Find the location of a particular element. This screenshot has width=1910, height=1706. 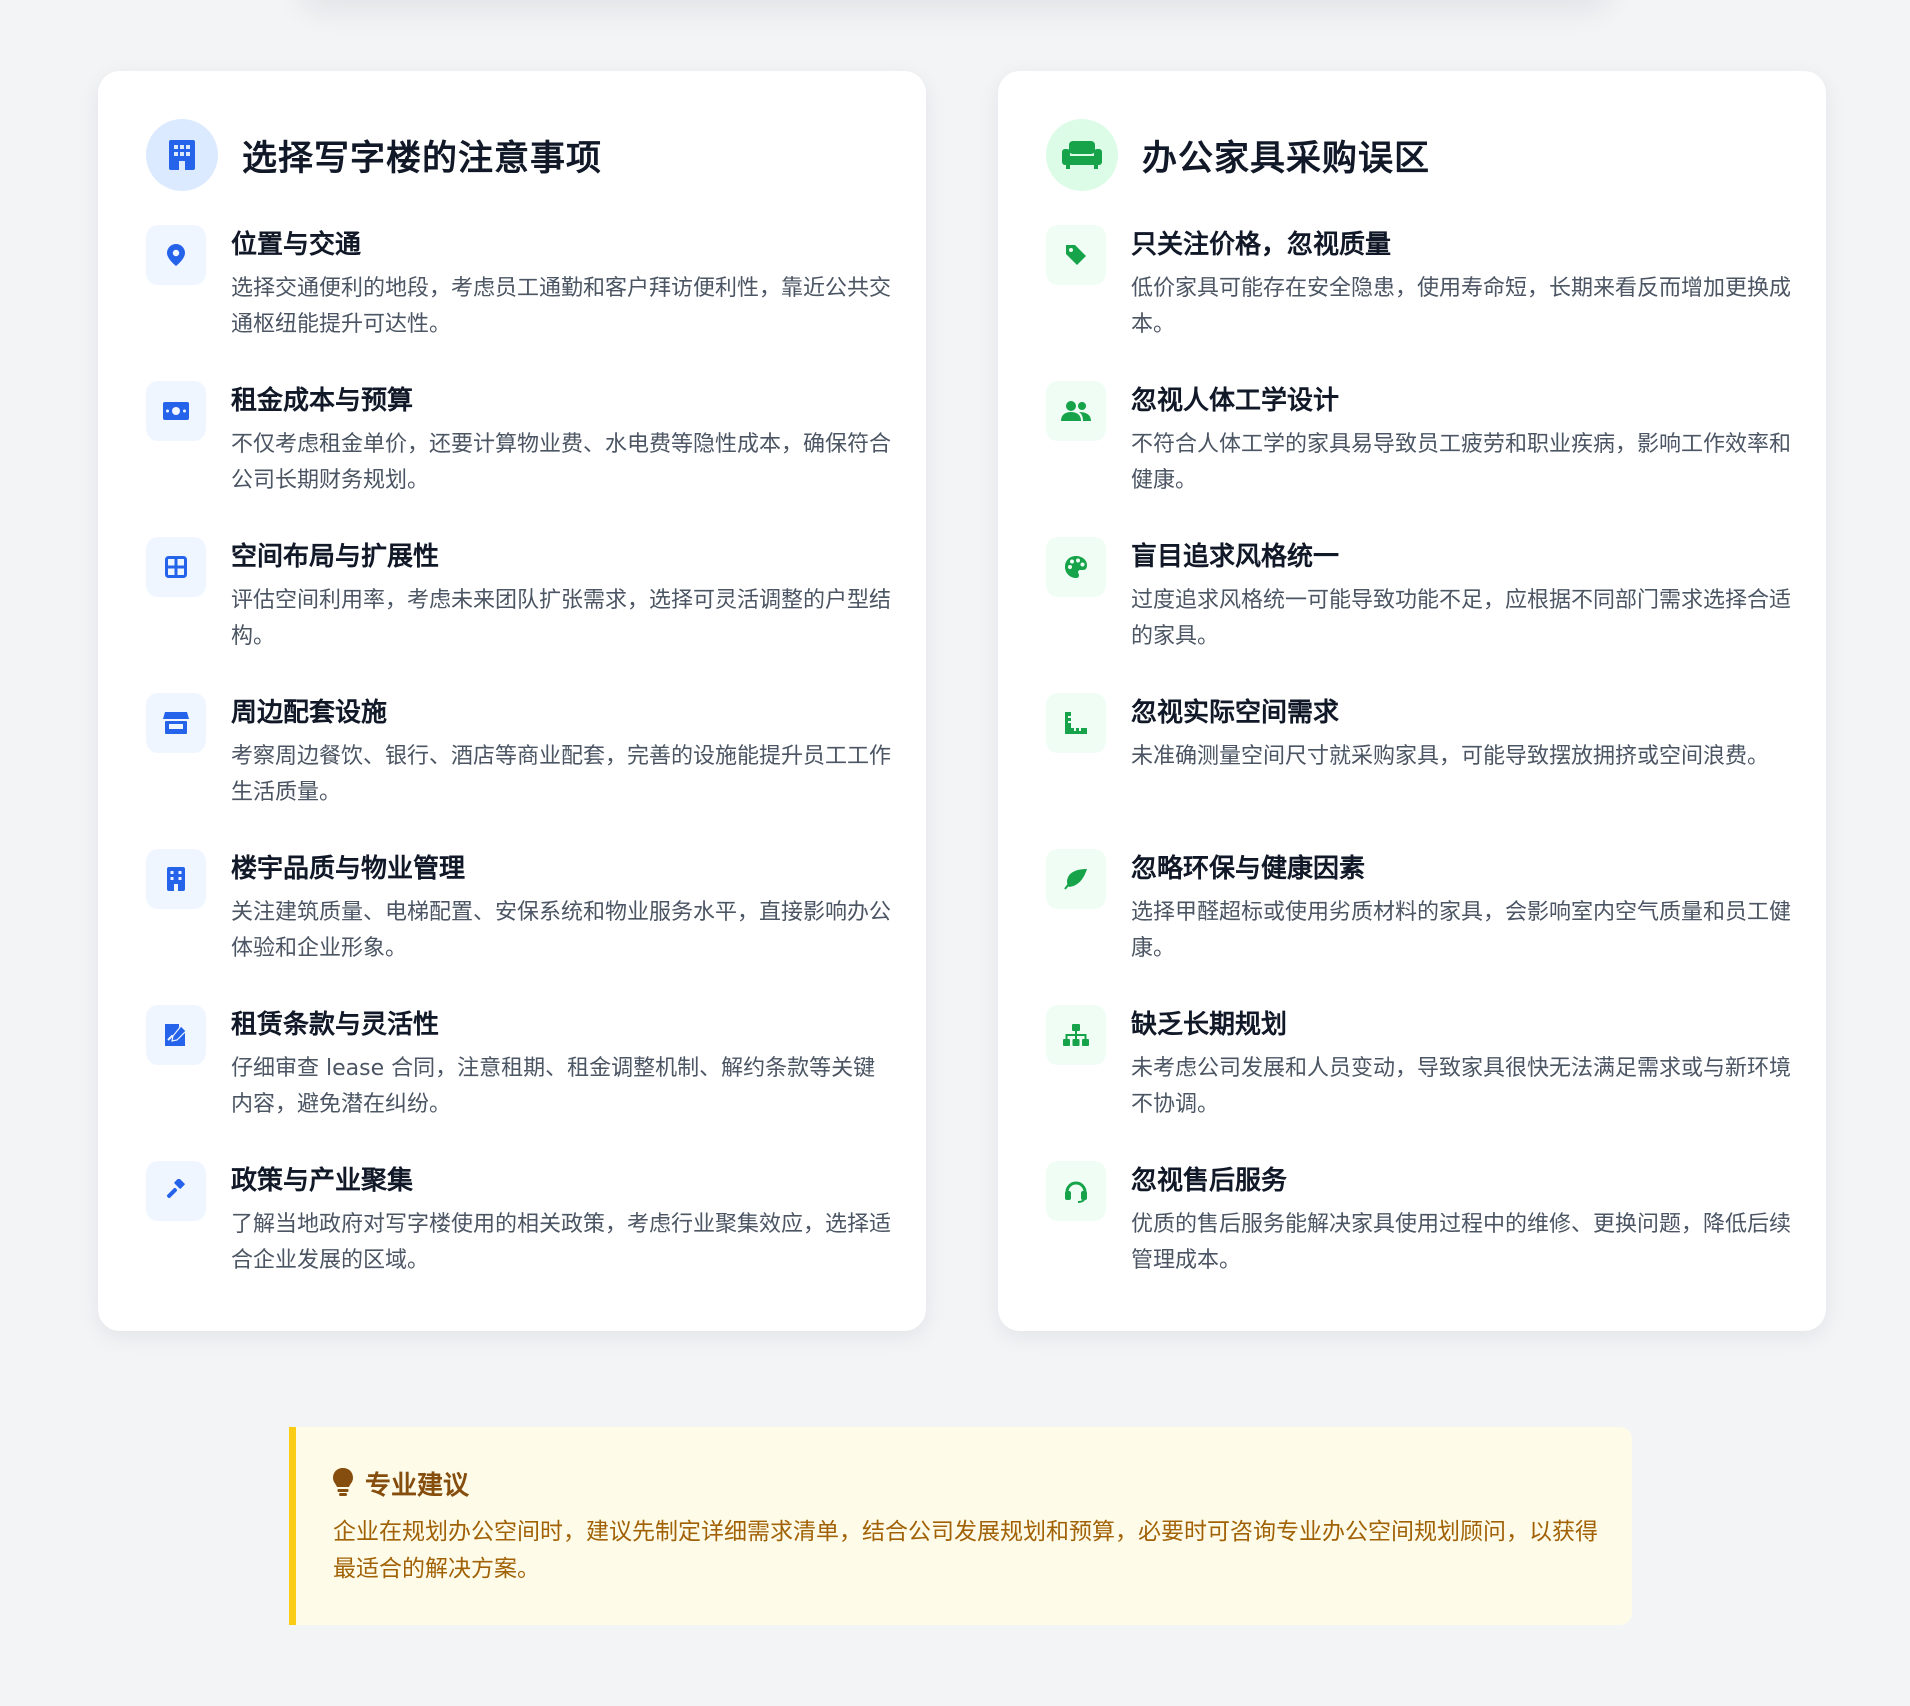

palette-icon is located at coordinates (1076, 567).